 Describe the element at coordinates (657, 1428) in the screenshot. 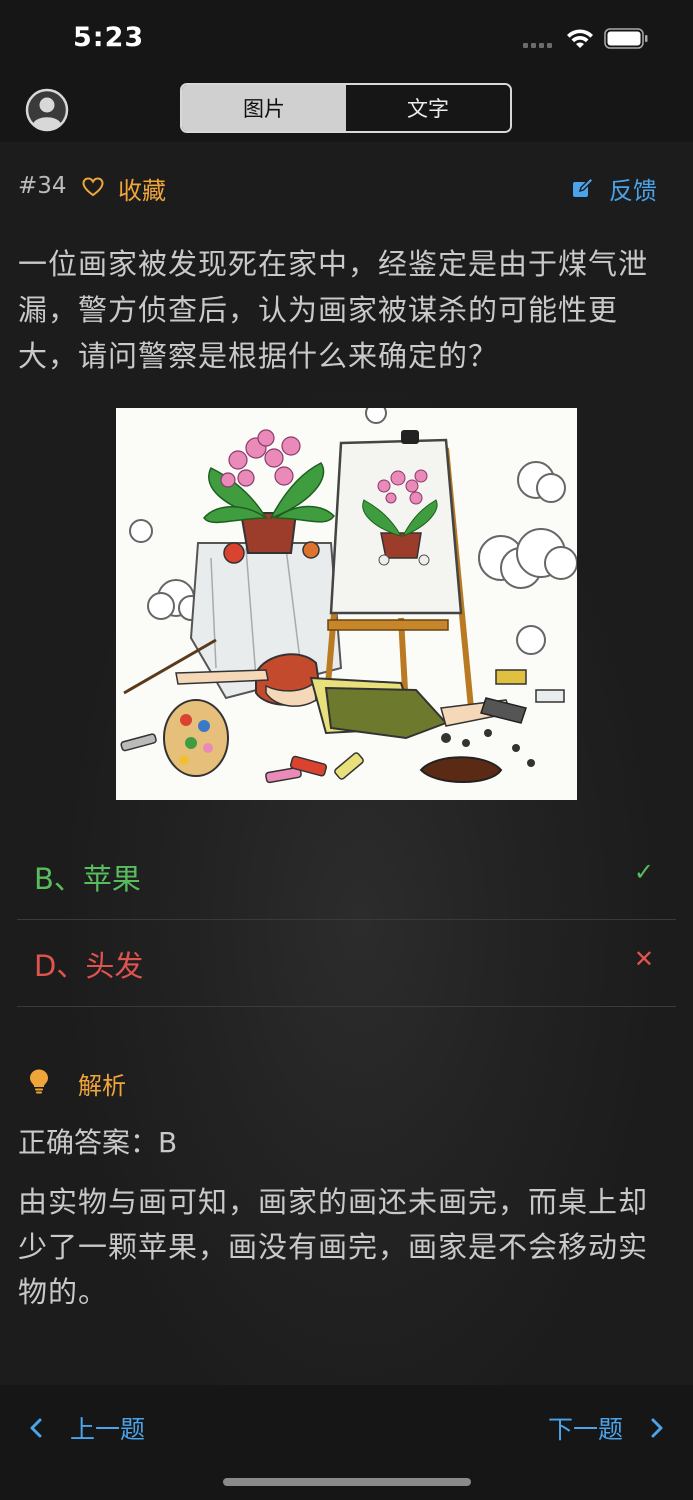

I see `chevron-right-icon` at that location.